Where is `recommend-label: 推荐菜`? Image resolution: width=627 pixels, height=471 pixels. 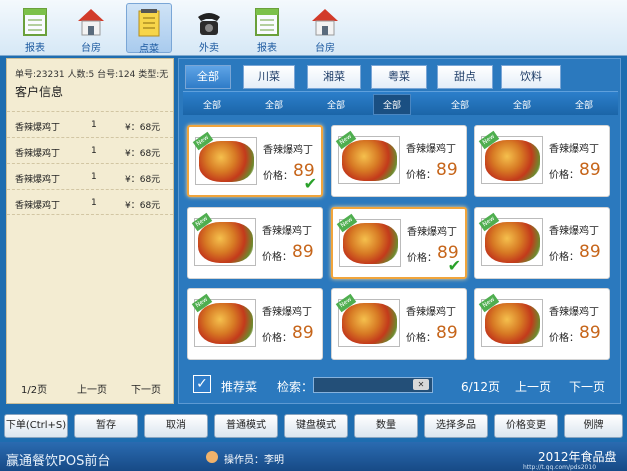 recommend-label: 推荐菜 is located at coordinates (239, 387).